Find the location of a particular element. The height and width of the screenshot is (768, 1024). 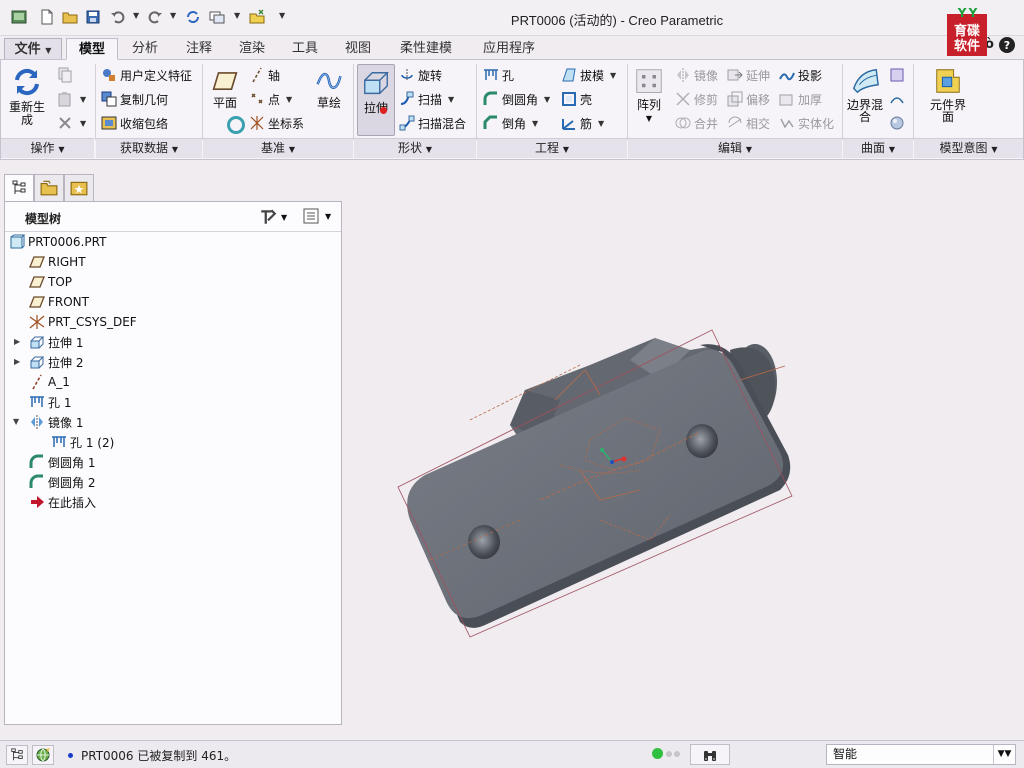

fill-surface-button is located at coordinates (898, 75).